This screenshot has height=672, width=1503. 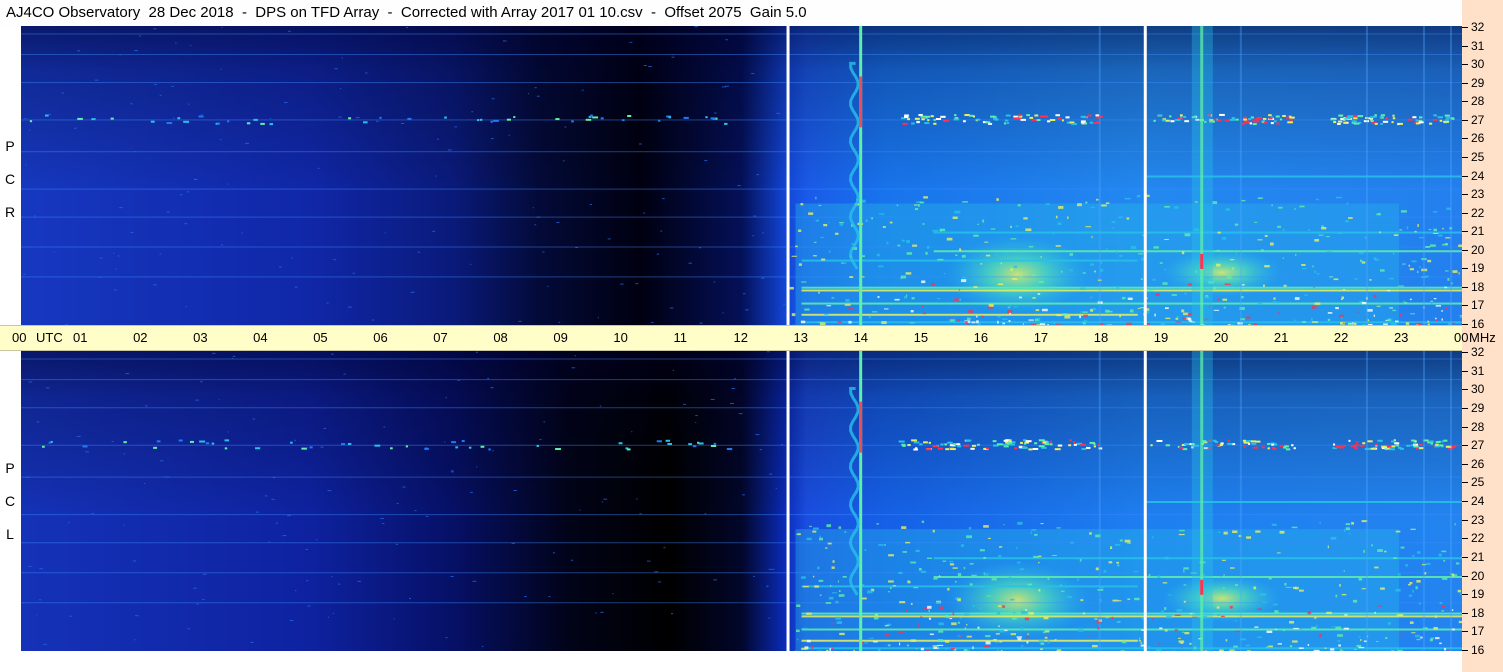 I want to click on rcp-freq-tick, so click(x=1465, y=65).